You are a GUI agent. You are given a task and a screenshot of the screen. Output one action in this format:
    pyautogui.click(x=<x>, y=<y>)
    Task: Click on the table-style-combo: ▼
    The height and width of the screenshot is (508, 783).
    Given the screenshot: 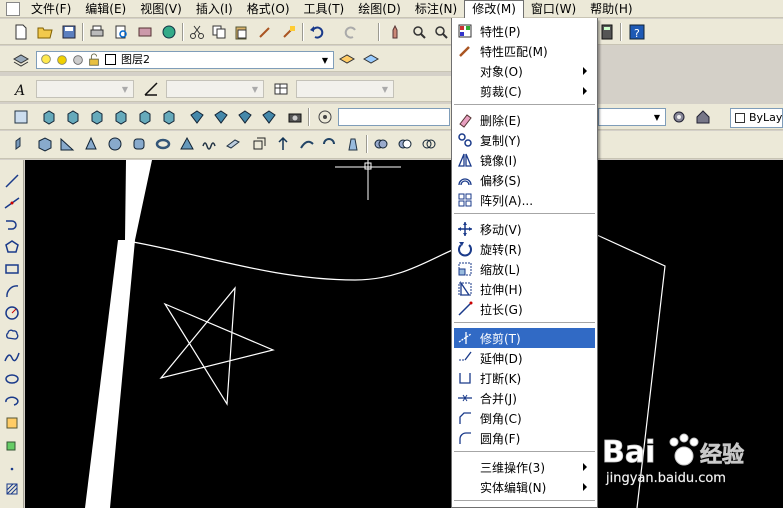 What is the action you would take?
    pyautogui.click(x=345, y=89)
    